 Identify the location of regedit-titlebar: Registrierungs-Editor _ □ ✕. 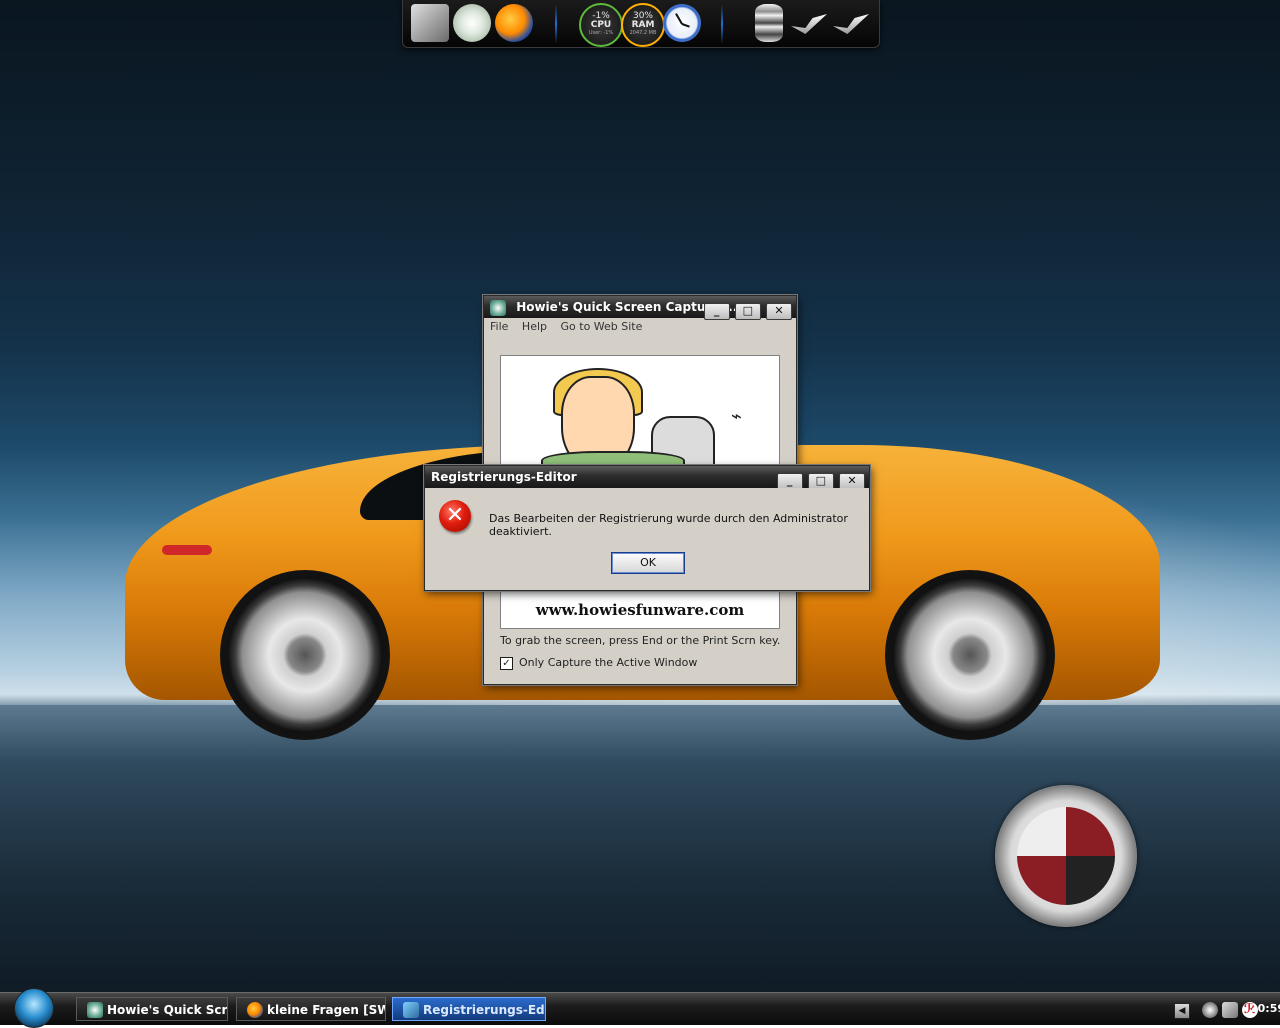
(647, 478).